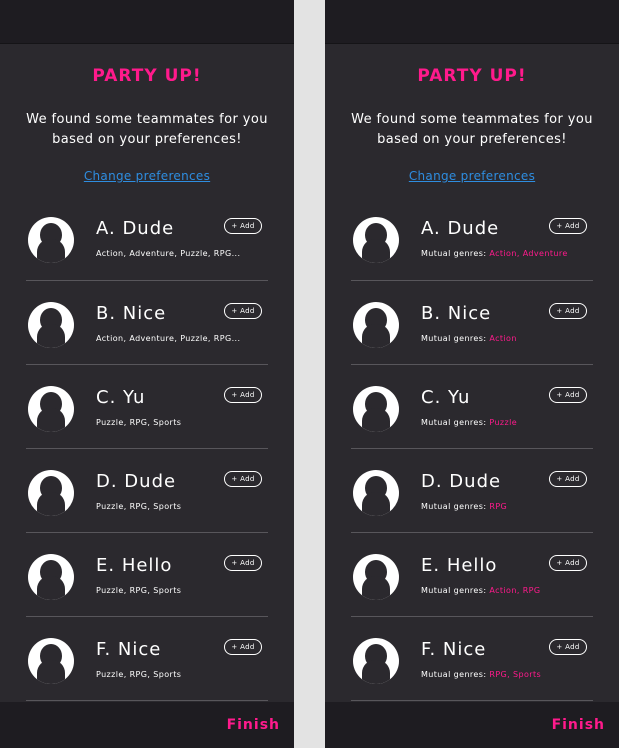 The height and width of the screenshot is (748, 619). I want to click on teammate-row: E. Hello Puzzle, RPG, Sports + Add, so click(147, 575).